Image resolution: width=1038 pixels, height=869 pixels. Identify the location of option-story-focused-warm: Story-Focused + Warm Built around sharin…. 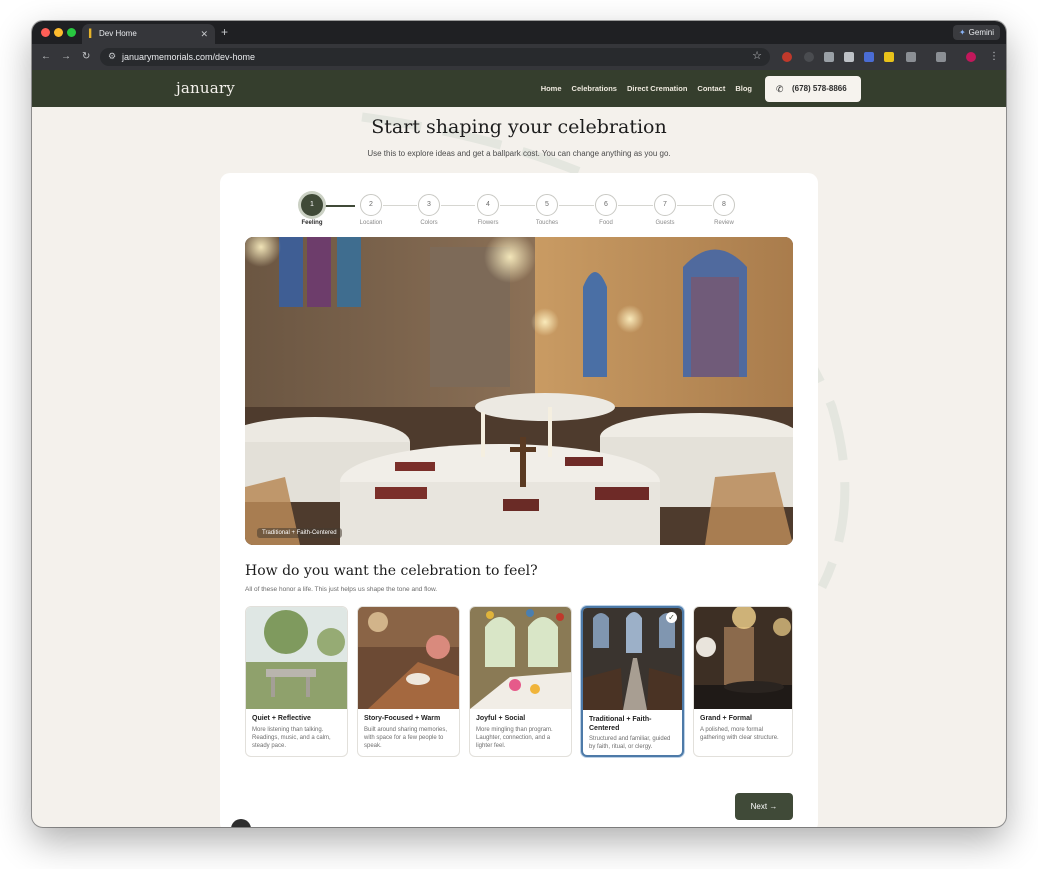
(408, 681).